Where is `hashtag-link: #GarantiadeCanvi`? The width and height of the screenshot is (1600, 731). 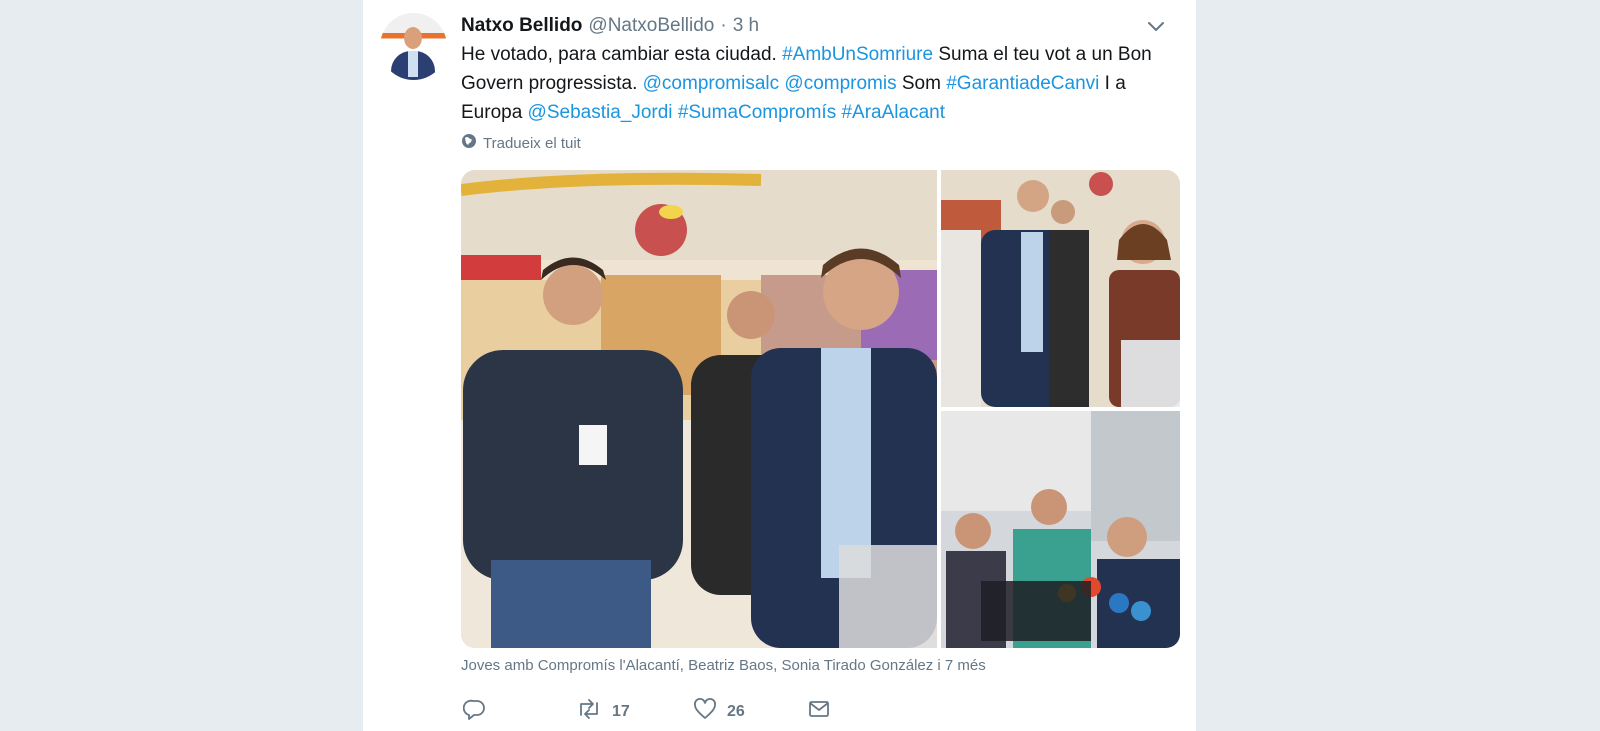
hashtag-link: #GarantiadeCanvi is located at coordinates (1022, 83).